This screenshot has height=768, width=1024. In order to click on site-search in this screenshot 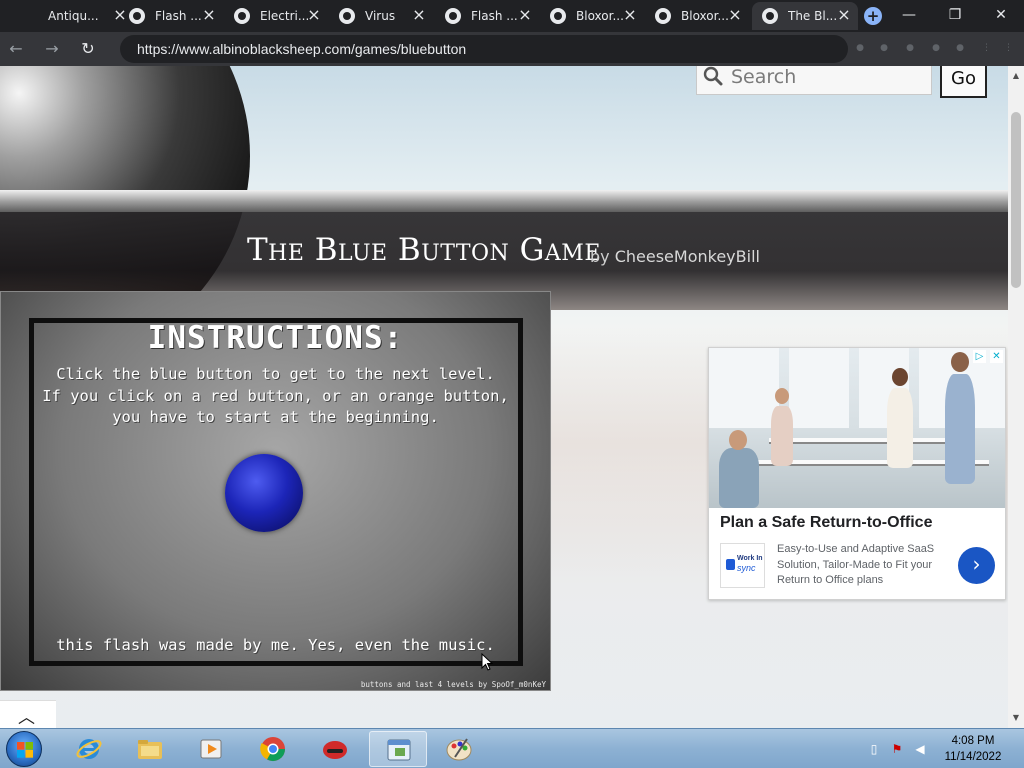, I will do `click(814, 80)`.